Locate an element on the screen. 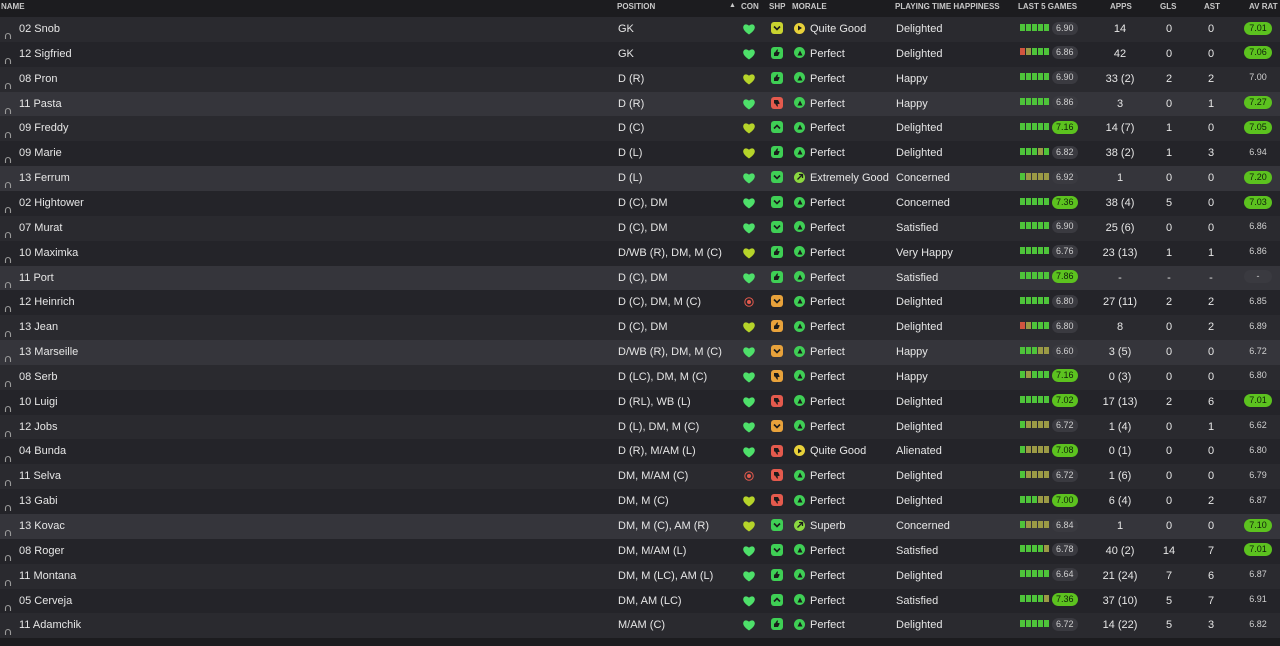  player-name: 10 Luigi is located at coordinates (38, 402).